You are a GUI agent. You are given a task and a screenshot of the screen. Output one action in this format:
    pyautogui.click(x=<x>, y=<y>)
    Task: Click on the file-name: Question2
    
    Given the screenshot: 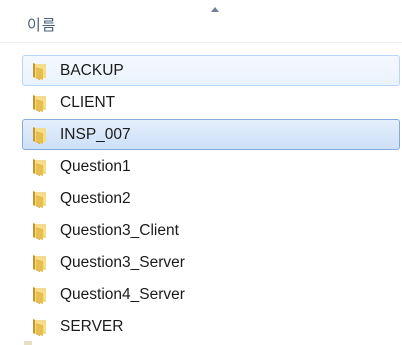 What is the action you would take?
    pyautogui.click(x=95, y=198)
    